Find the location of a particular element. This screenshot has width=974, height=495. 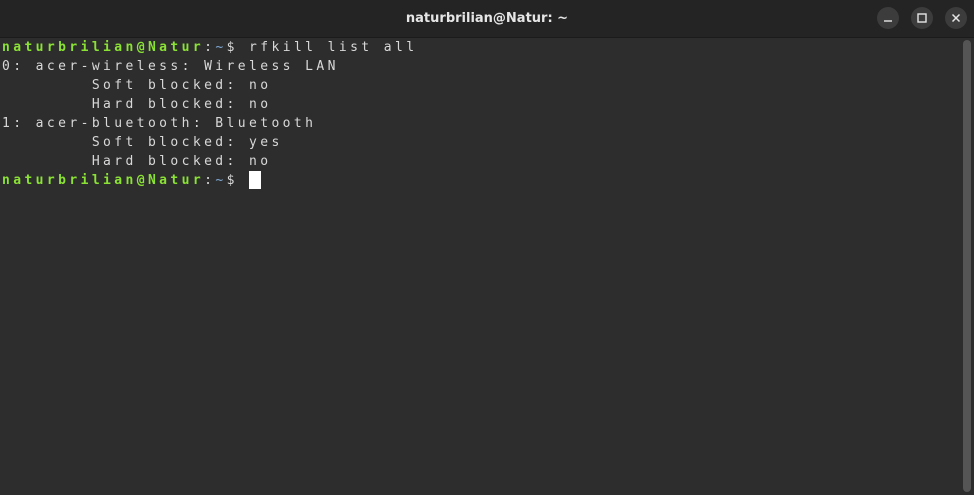

command-text: rfkill list all is located at coordinates (333, 47).